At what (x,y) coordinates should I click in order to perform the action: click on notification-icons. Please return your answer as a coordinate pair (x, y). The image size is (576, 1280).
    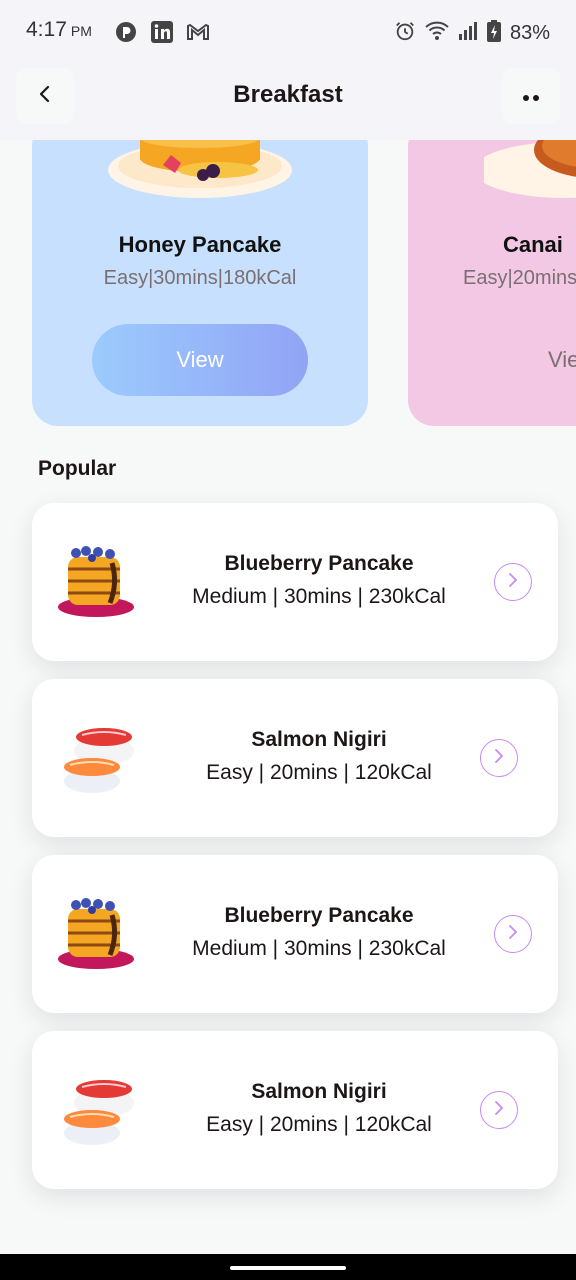
    Looking at the image, I should click on (162, 32).